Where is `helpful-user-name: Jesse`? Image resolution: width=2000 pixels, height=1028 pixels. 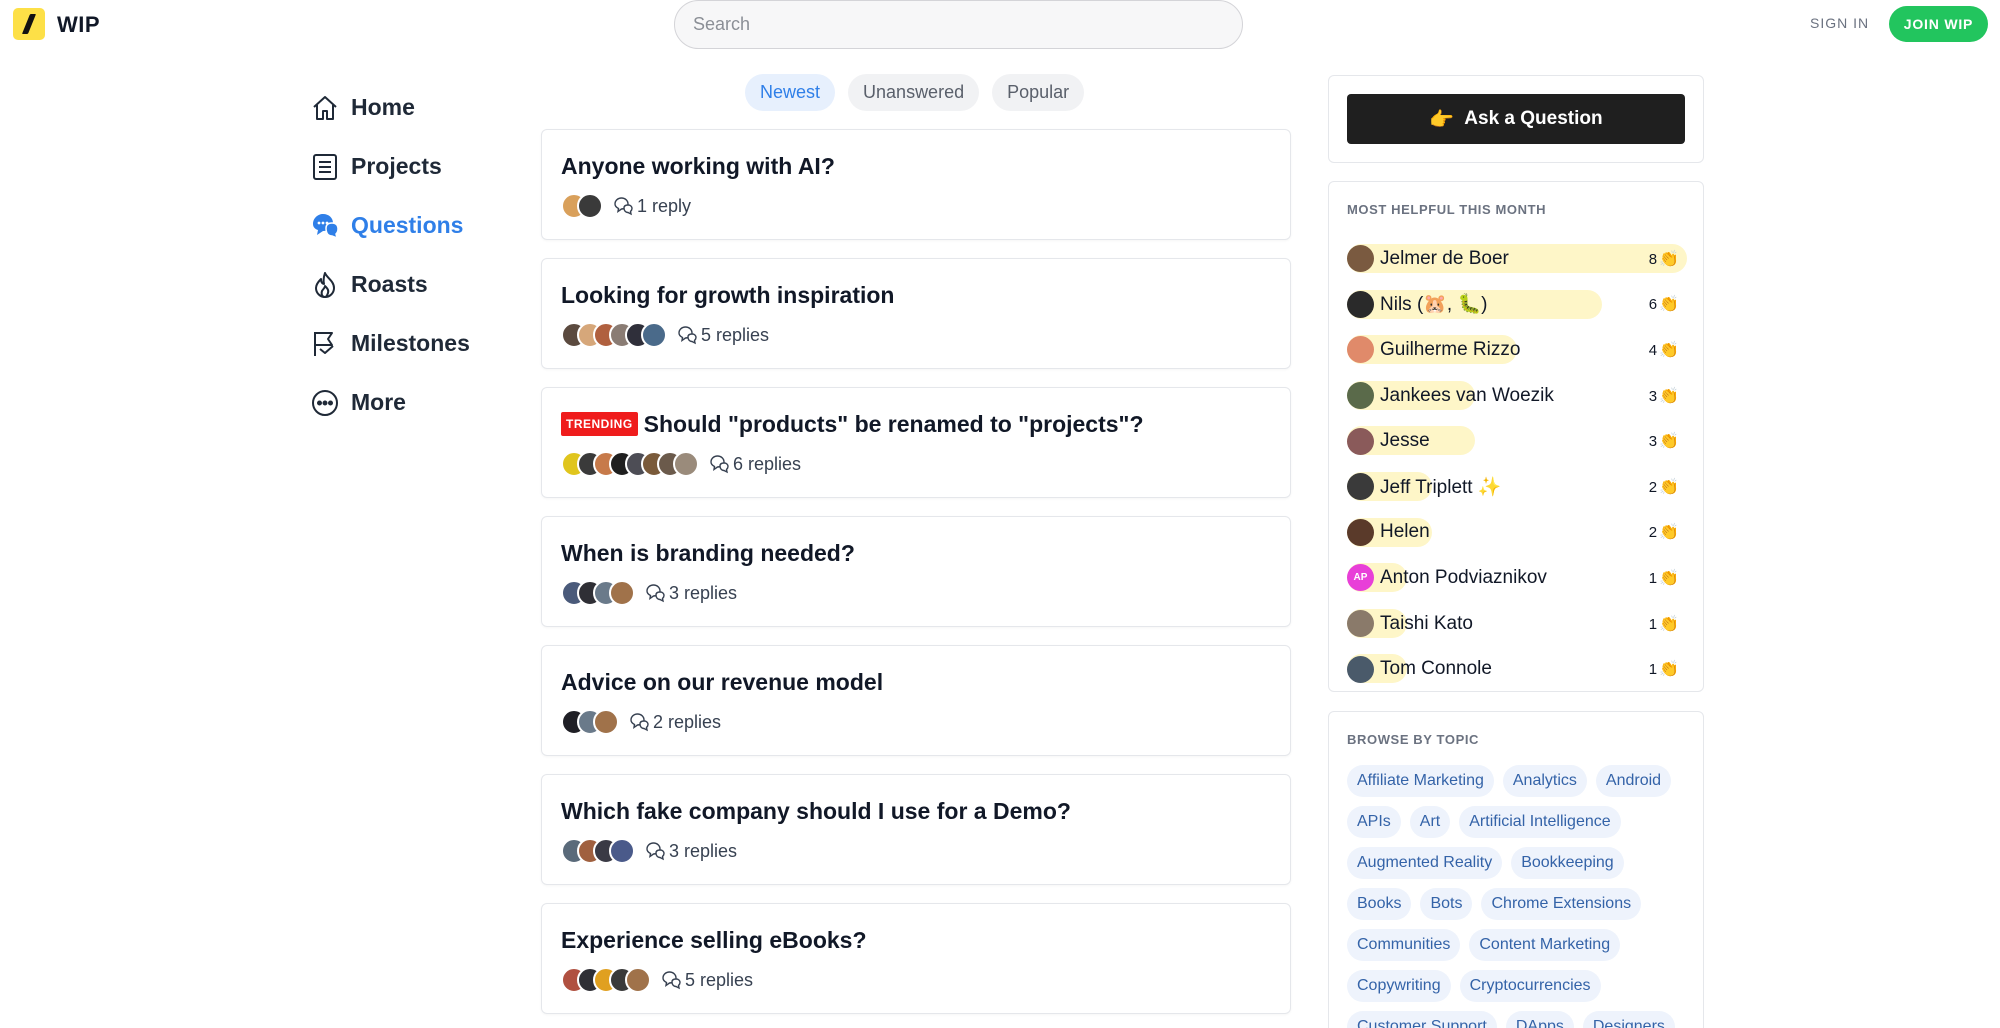 helpful-user-name: Jesse is located at coordinates (1405, 441).